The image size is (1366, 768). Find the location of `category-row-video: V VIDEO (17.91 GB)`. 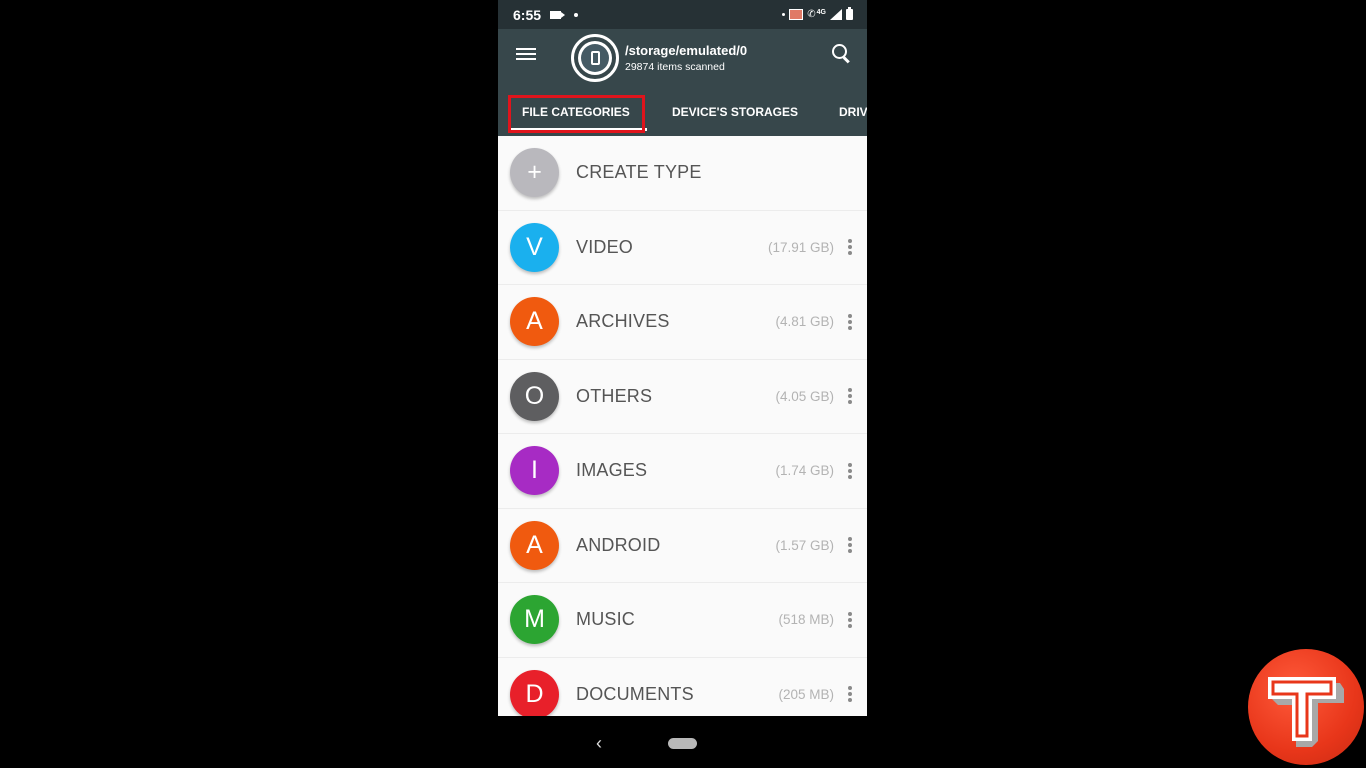

category-row-video: V VIDEO (17.91 GB) is located at coordinates (682, 248).